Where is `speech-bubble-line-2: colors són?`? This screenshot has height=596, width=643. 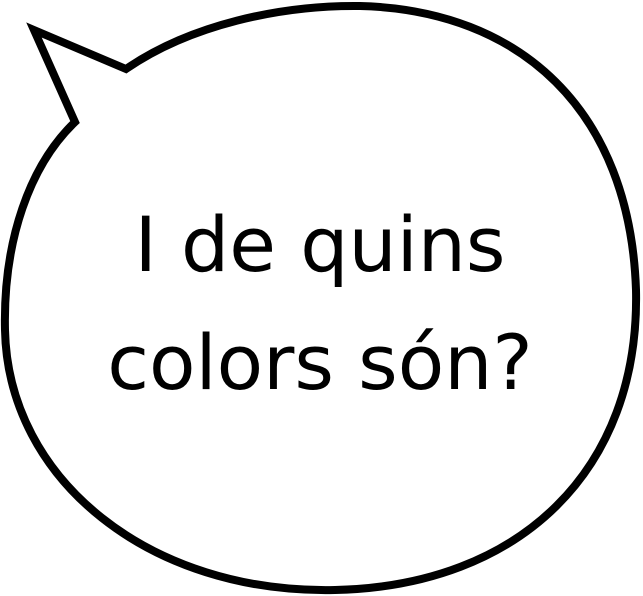
speech-bubble-line-2: colors són? is located at coordinates (320, 362).